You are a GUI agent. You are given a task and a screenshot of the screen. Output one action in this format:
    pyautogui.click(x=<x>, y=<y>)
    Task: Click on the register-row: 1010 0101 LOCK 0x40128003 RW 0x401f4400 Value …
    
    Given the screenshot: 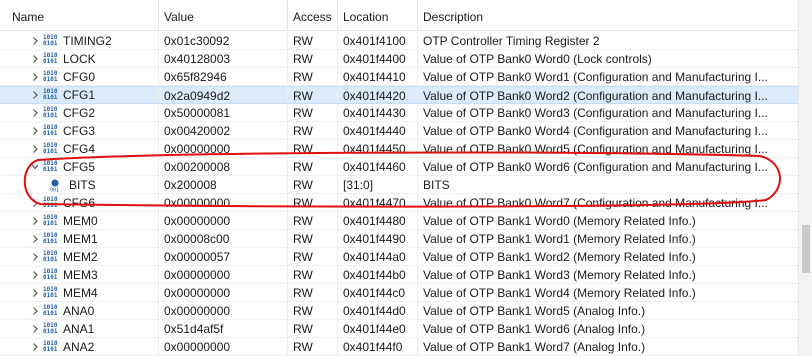 What is the action you would take?
    pyautogui.click(x=399, y=59)
    